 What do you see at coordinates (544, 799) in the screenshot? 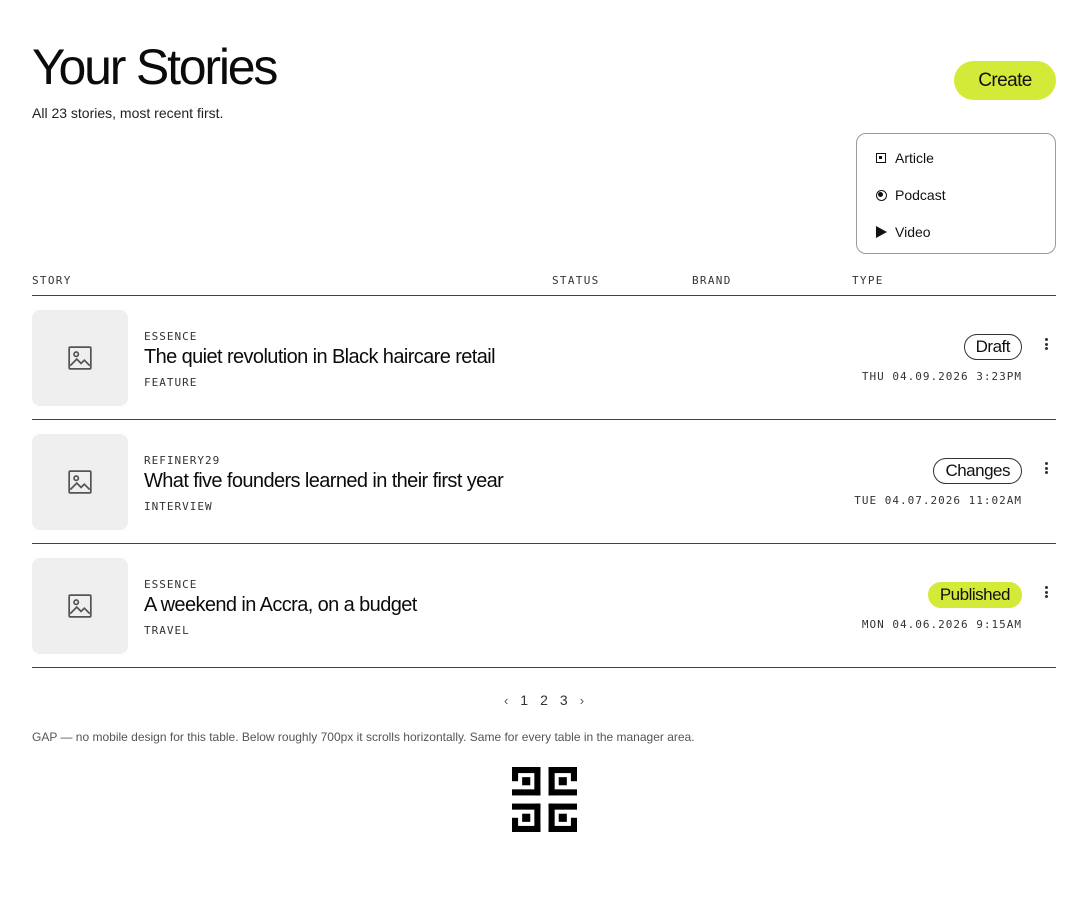
I see `brand-logo-icon` at bounding box center [544, 799].